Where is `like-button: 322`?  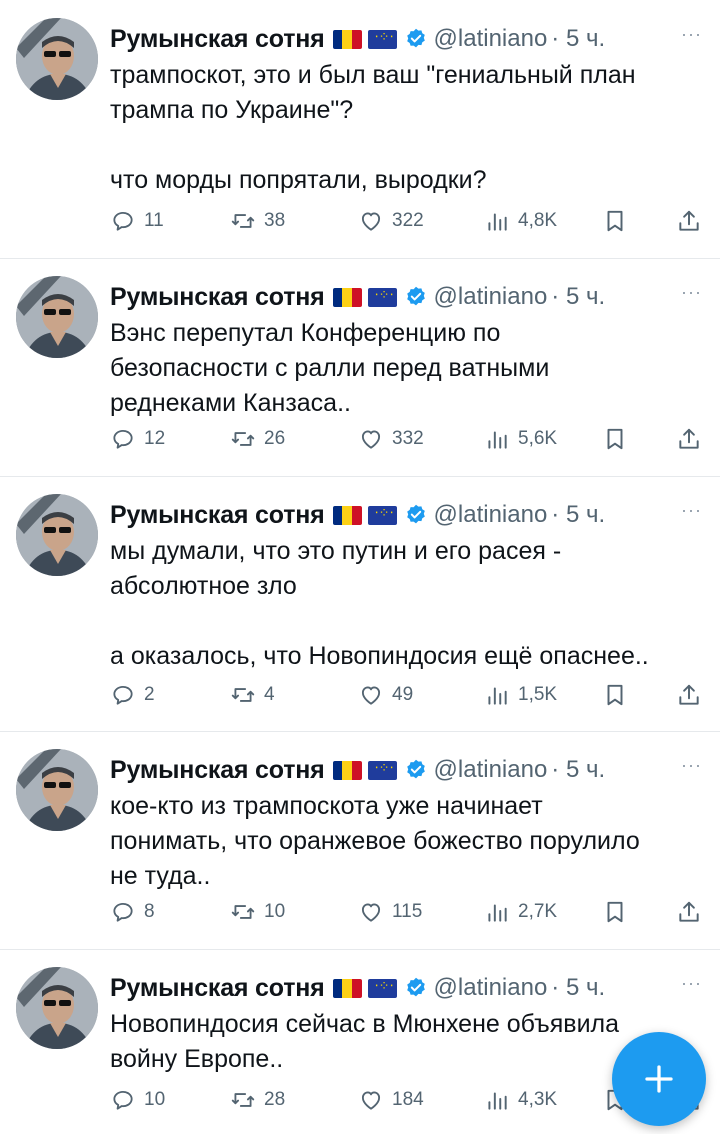 like-button: 322 is located at coordinates (391, 221).